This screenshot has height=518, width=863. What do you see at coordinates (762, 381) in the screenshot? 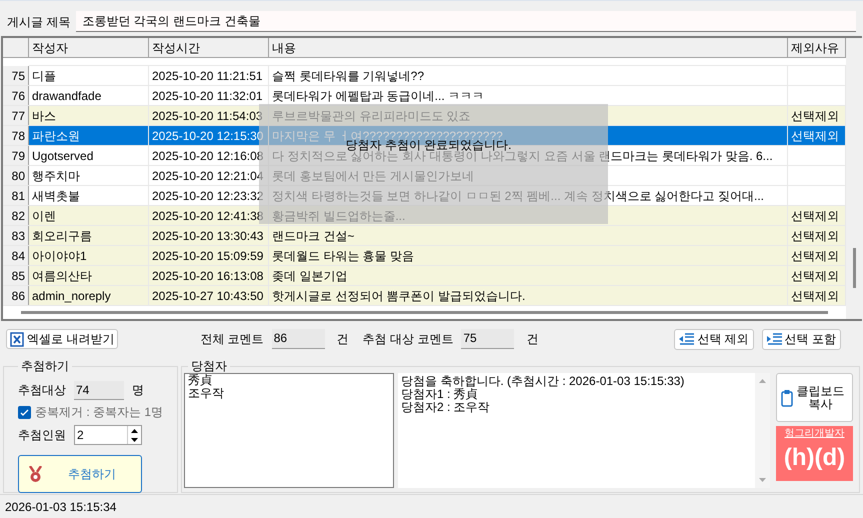
I see `scroll-up-icon` at bounding box center [762, 381].